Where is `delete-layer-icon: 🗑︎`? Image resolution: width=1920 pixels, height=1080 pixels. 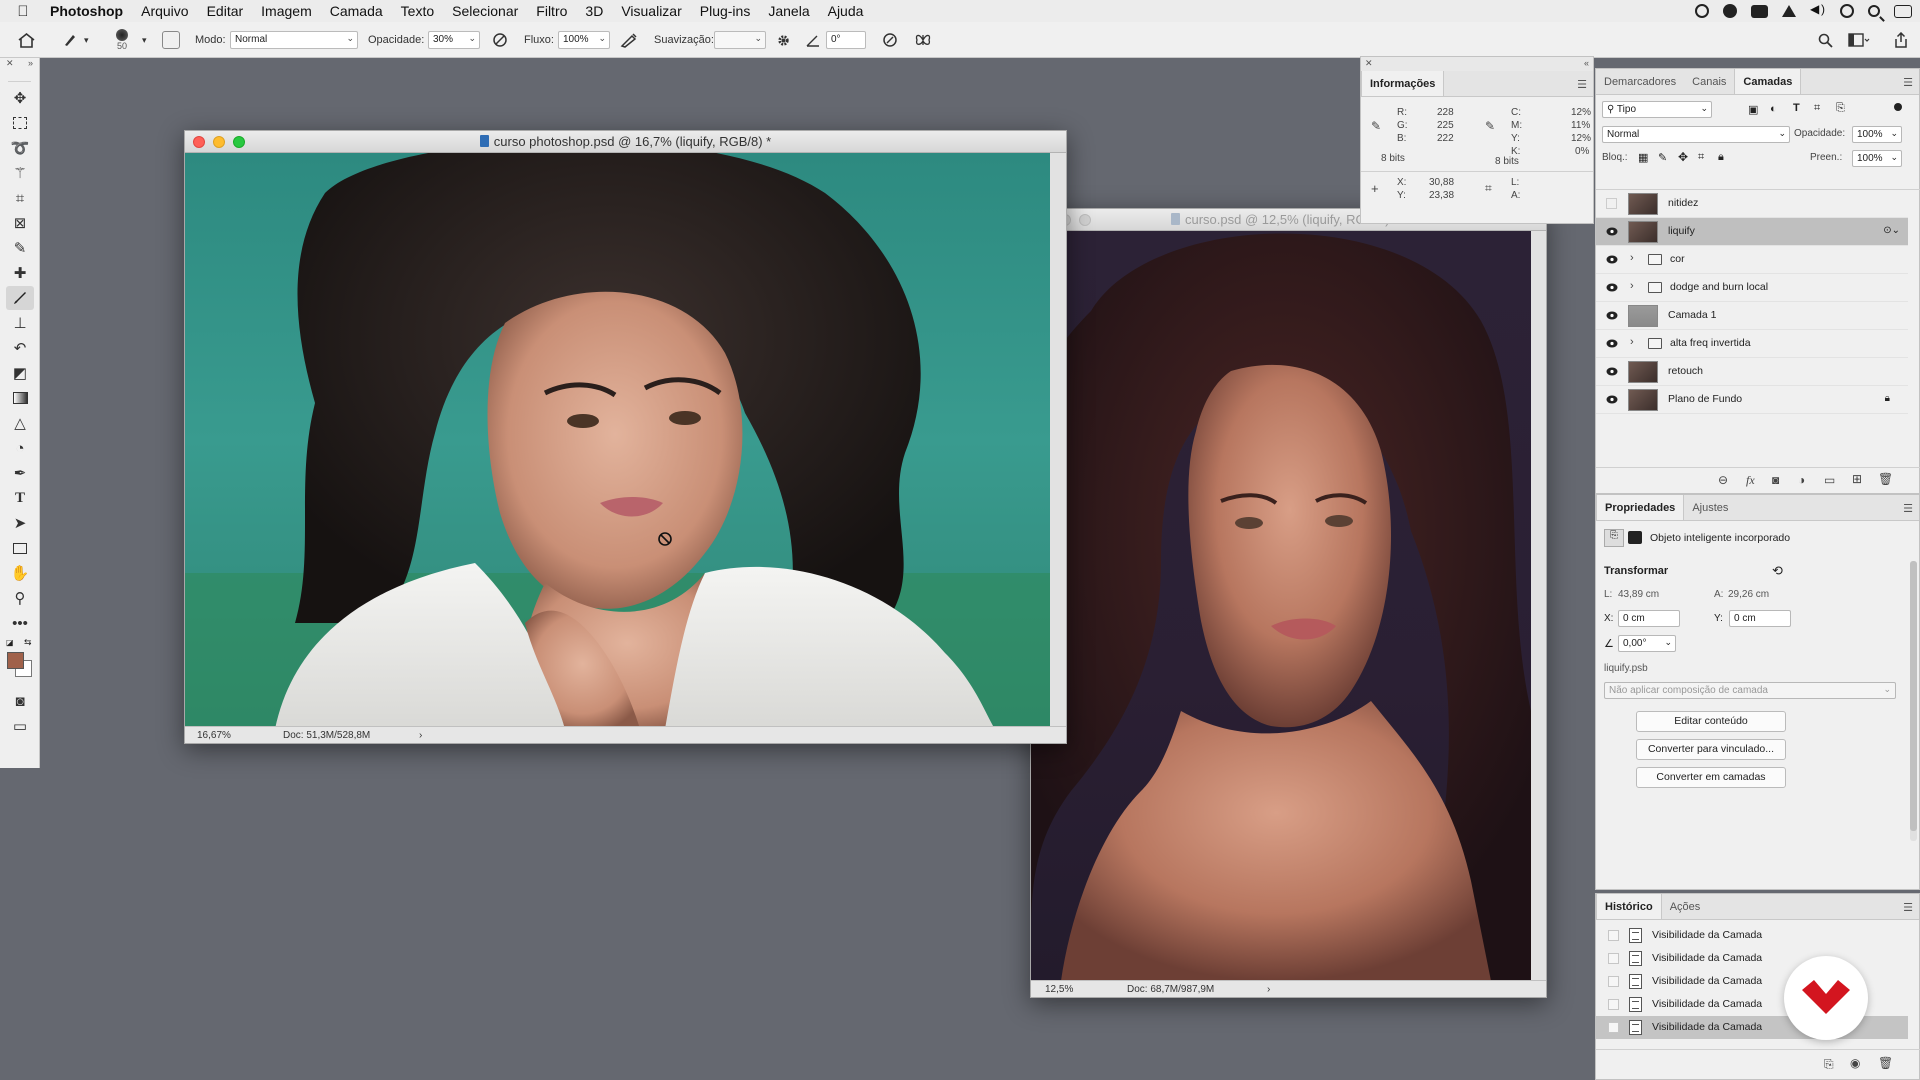
delete-layer-icon: 🗑︎ is located at coordinates (1885, 479).